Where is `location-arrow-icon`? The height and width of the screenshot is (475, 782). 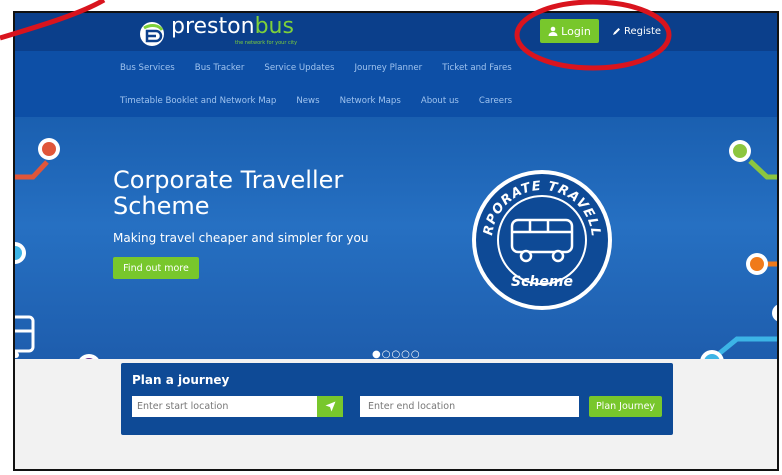
location-arrow-icon is located at coordinates (330, 406).